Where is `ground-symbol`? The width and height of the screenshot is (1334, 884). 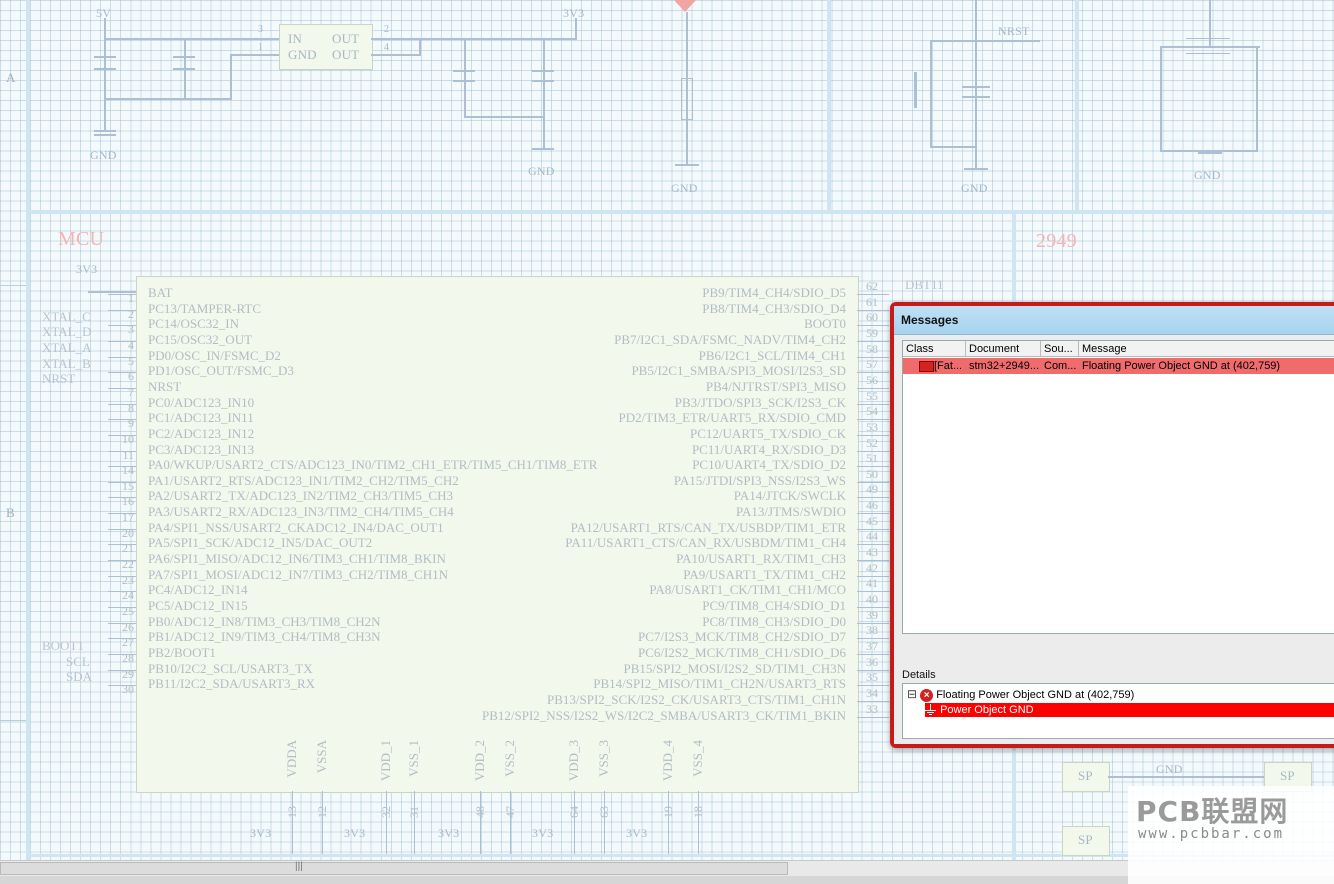 ground-symbol is located at coordinates (1210, 153).